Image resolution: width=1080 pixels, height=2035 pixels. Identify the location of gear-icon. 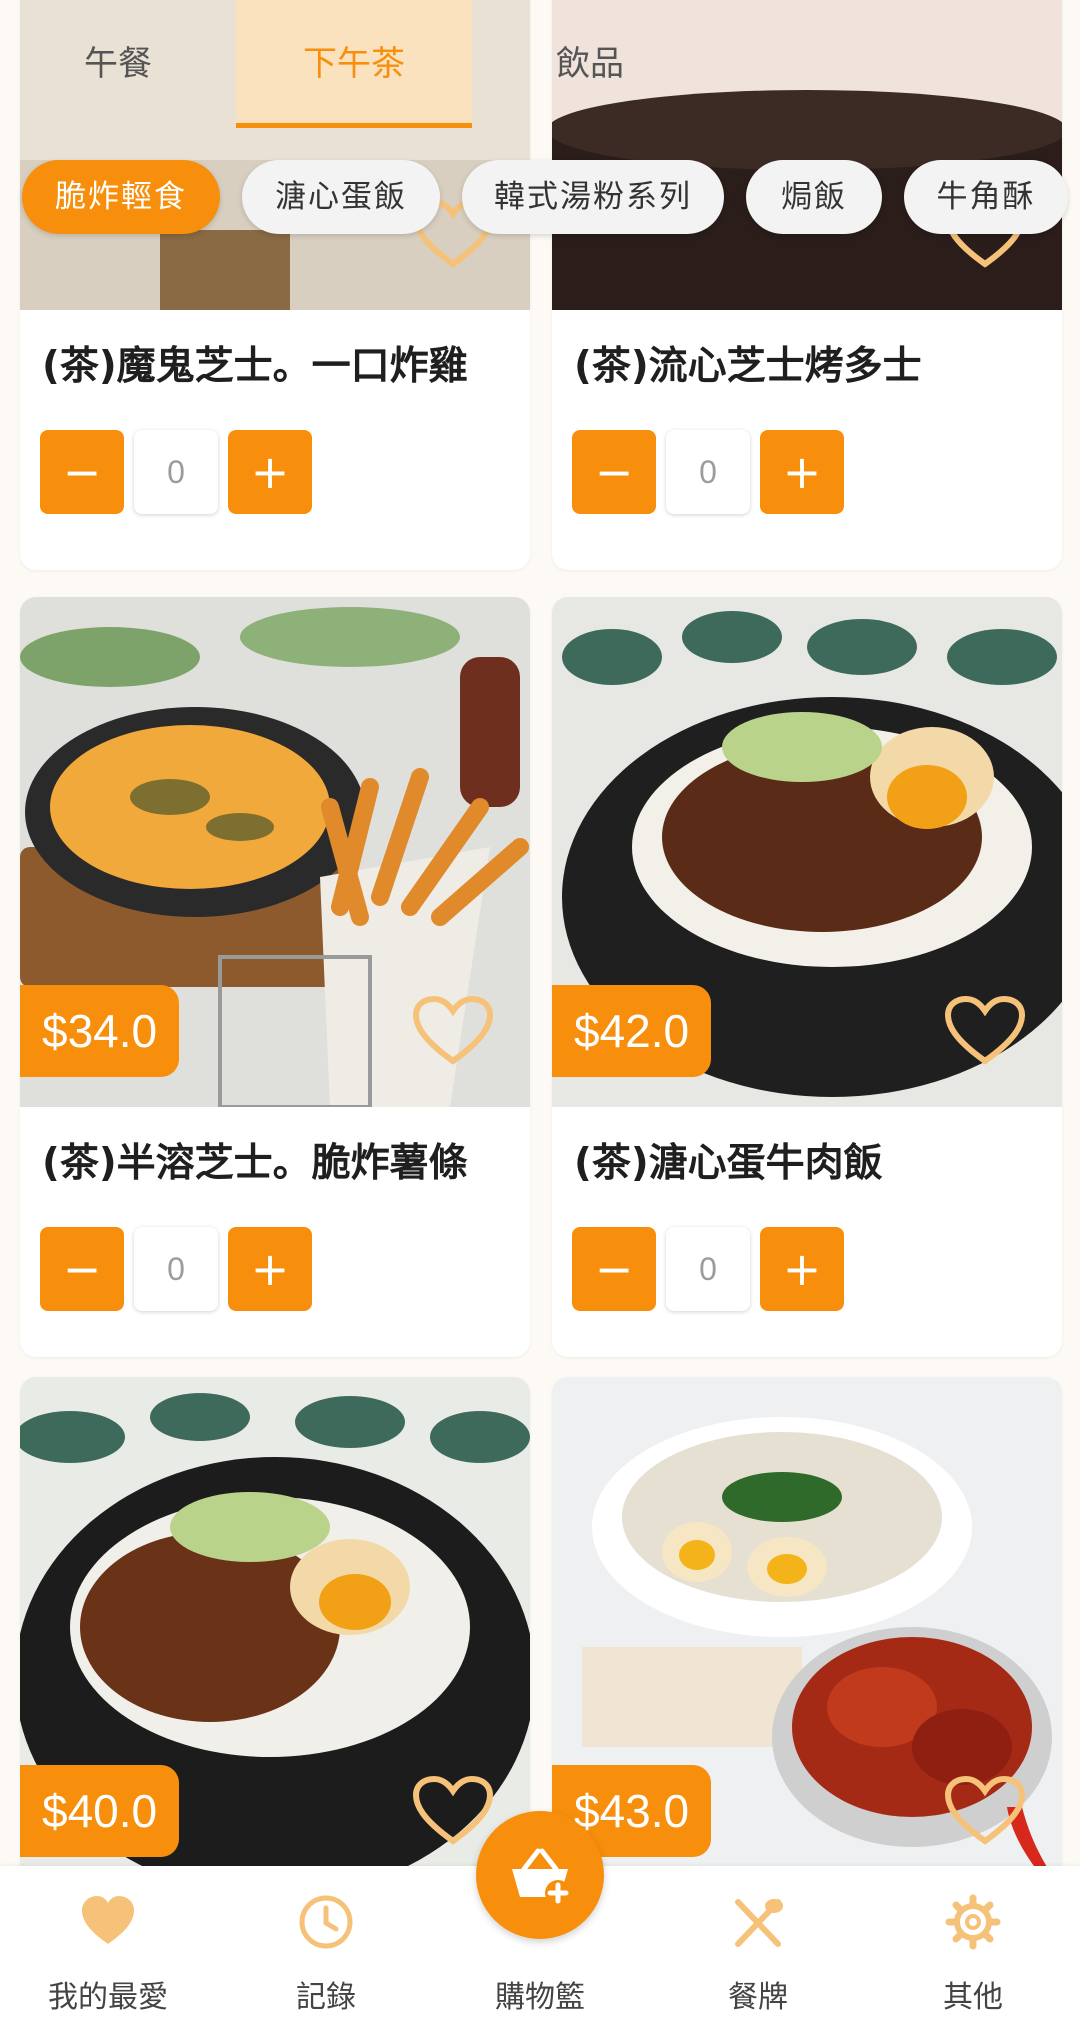
(973, 1922).